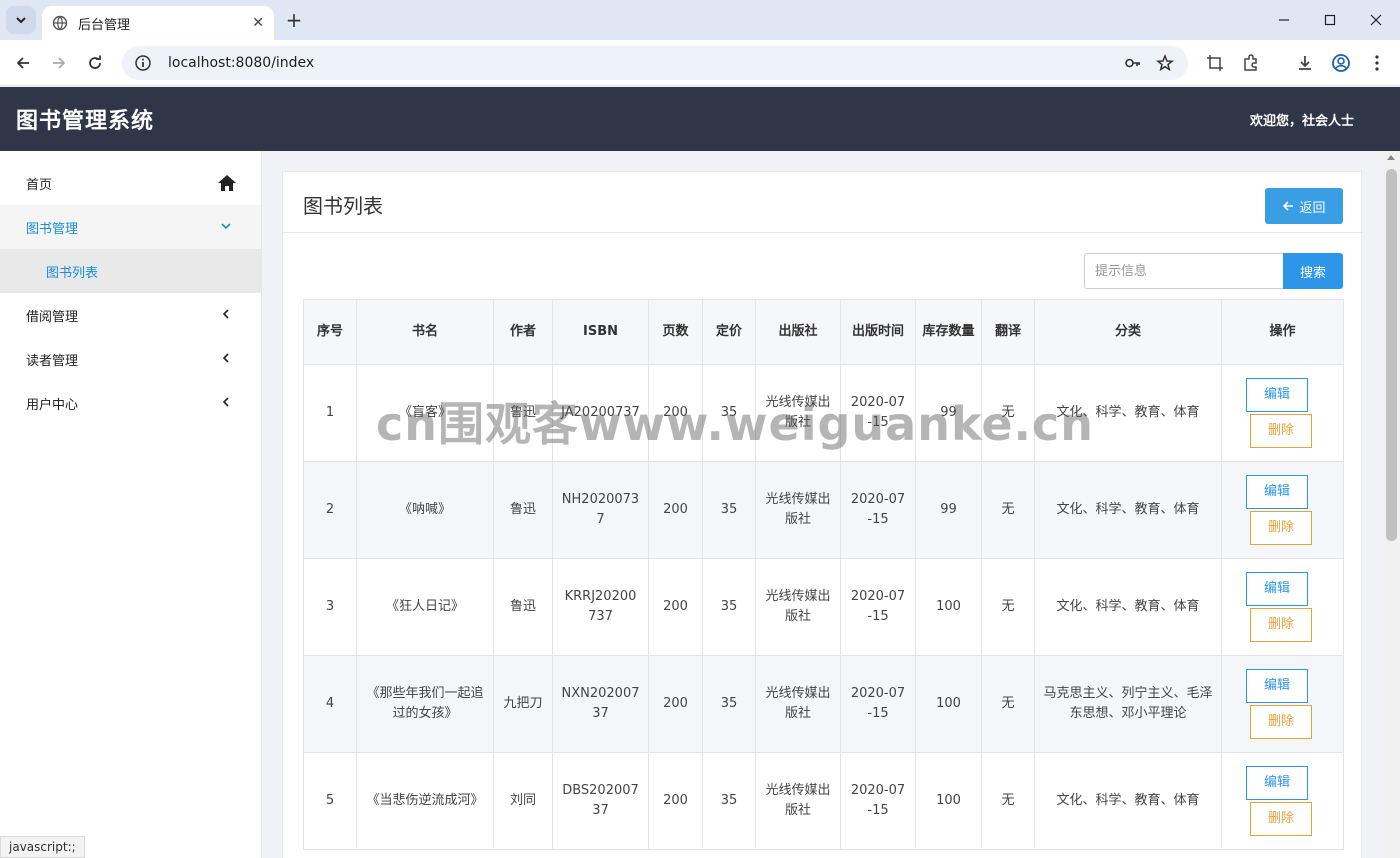 The width and height of the screenshot is (1400, 858). I want to click on reload-icon, so click(95, 62).